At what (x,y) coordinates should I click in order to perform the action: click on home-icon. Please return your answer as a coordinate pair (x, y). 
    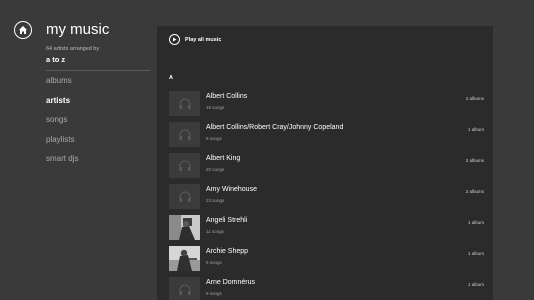
    Looking at the image, I should click on (23, 30).